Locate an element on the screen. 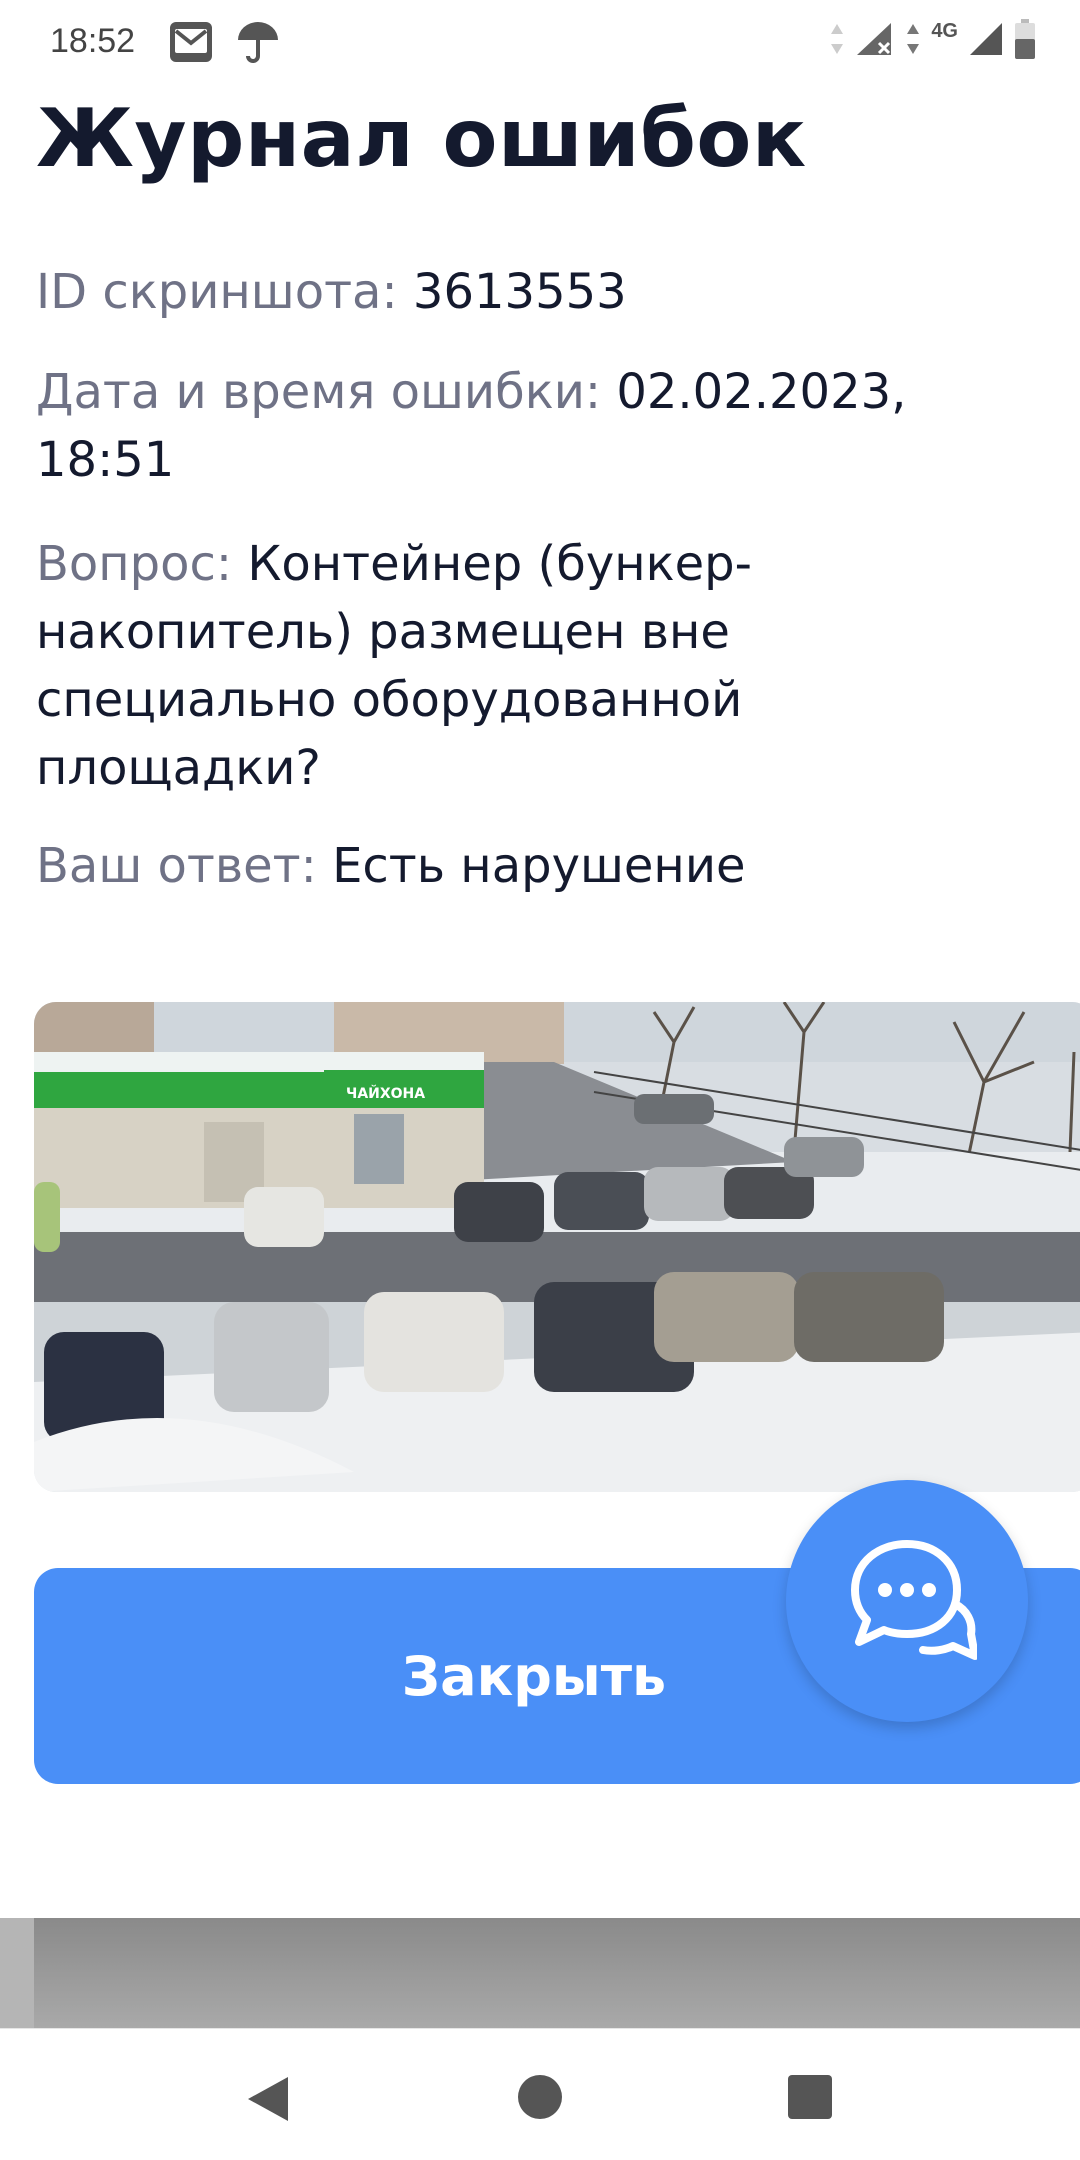 The image size is (1080, 2160). battery-icon is located at coordinates (1025, 41).